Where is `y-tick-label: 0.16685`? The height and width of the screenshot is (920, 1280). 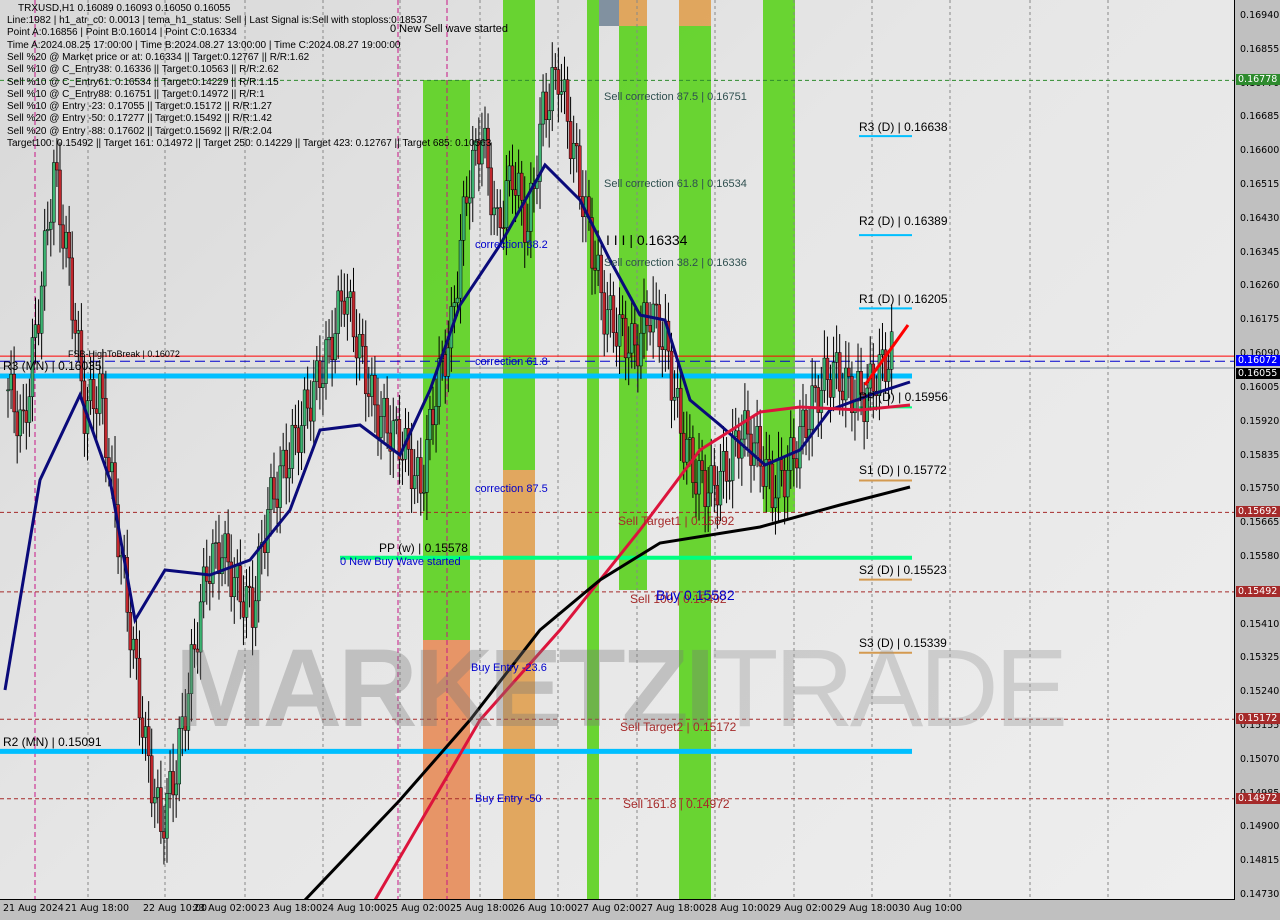
y-tick-label: 0.16685 is located at coordinates (1260, 117).